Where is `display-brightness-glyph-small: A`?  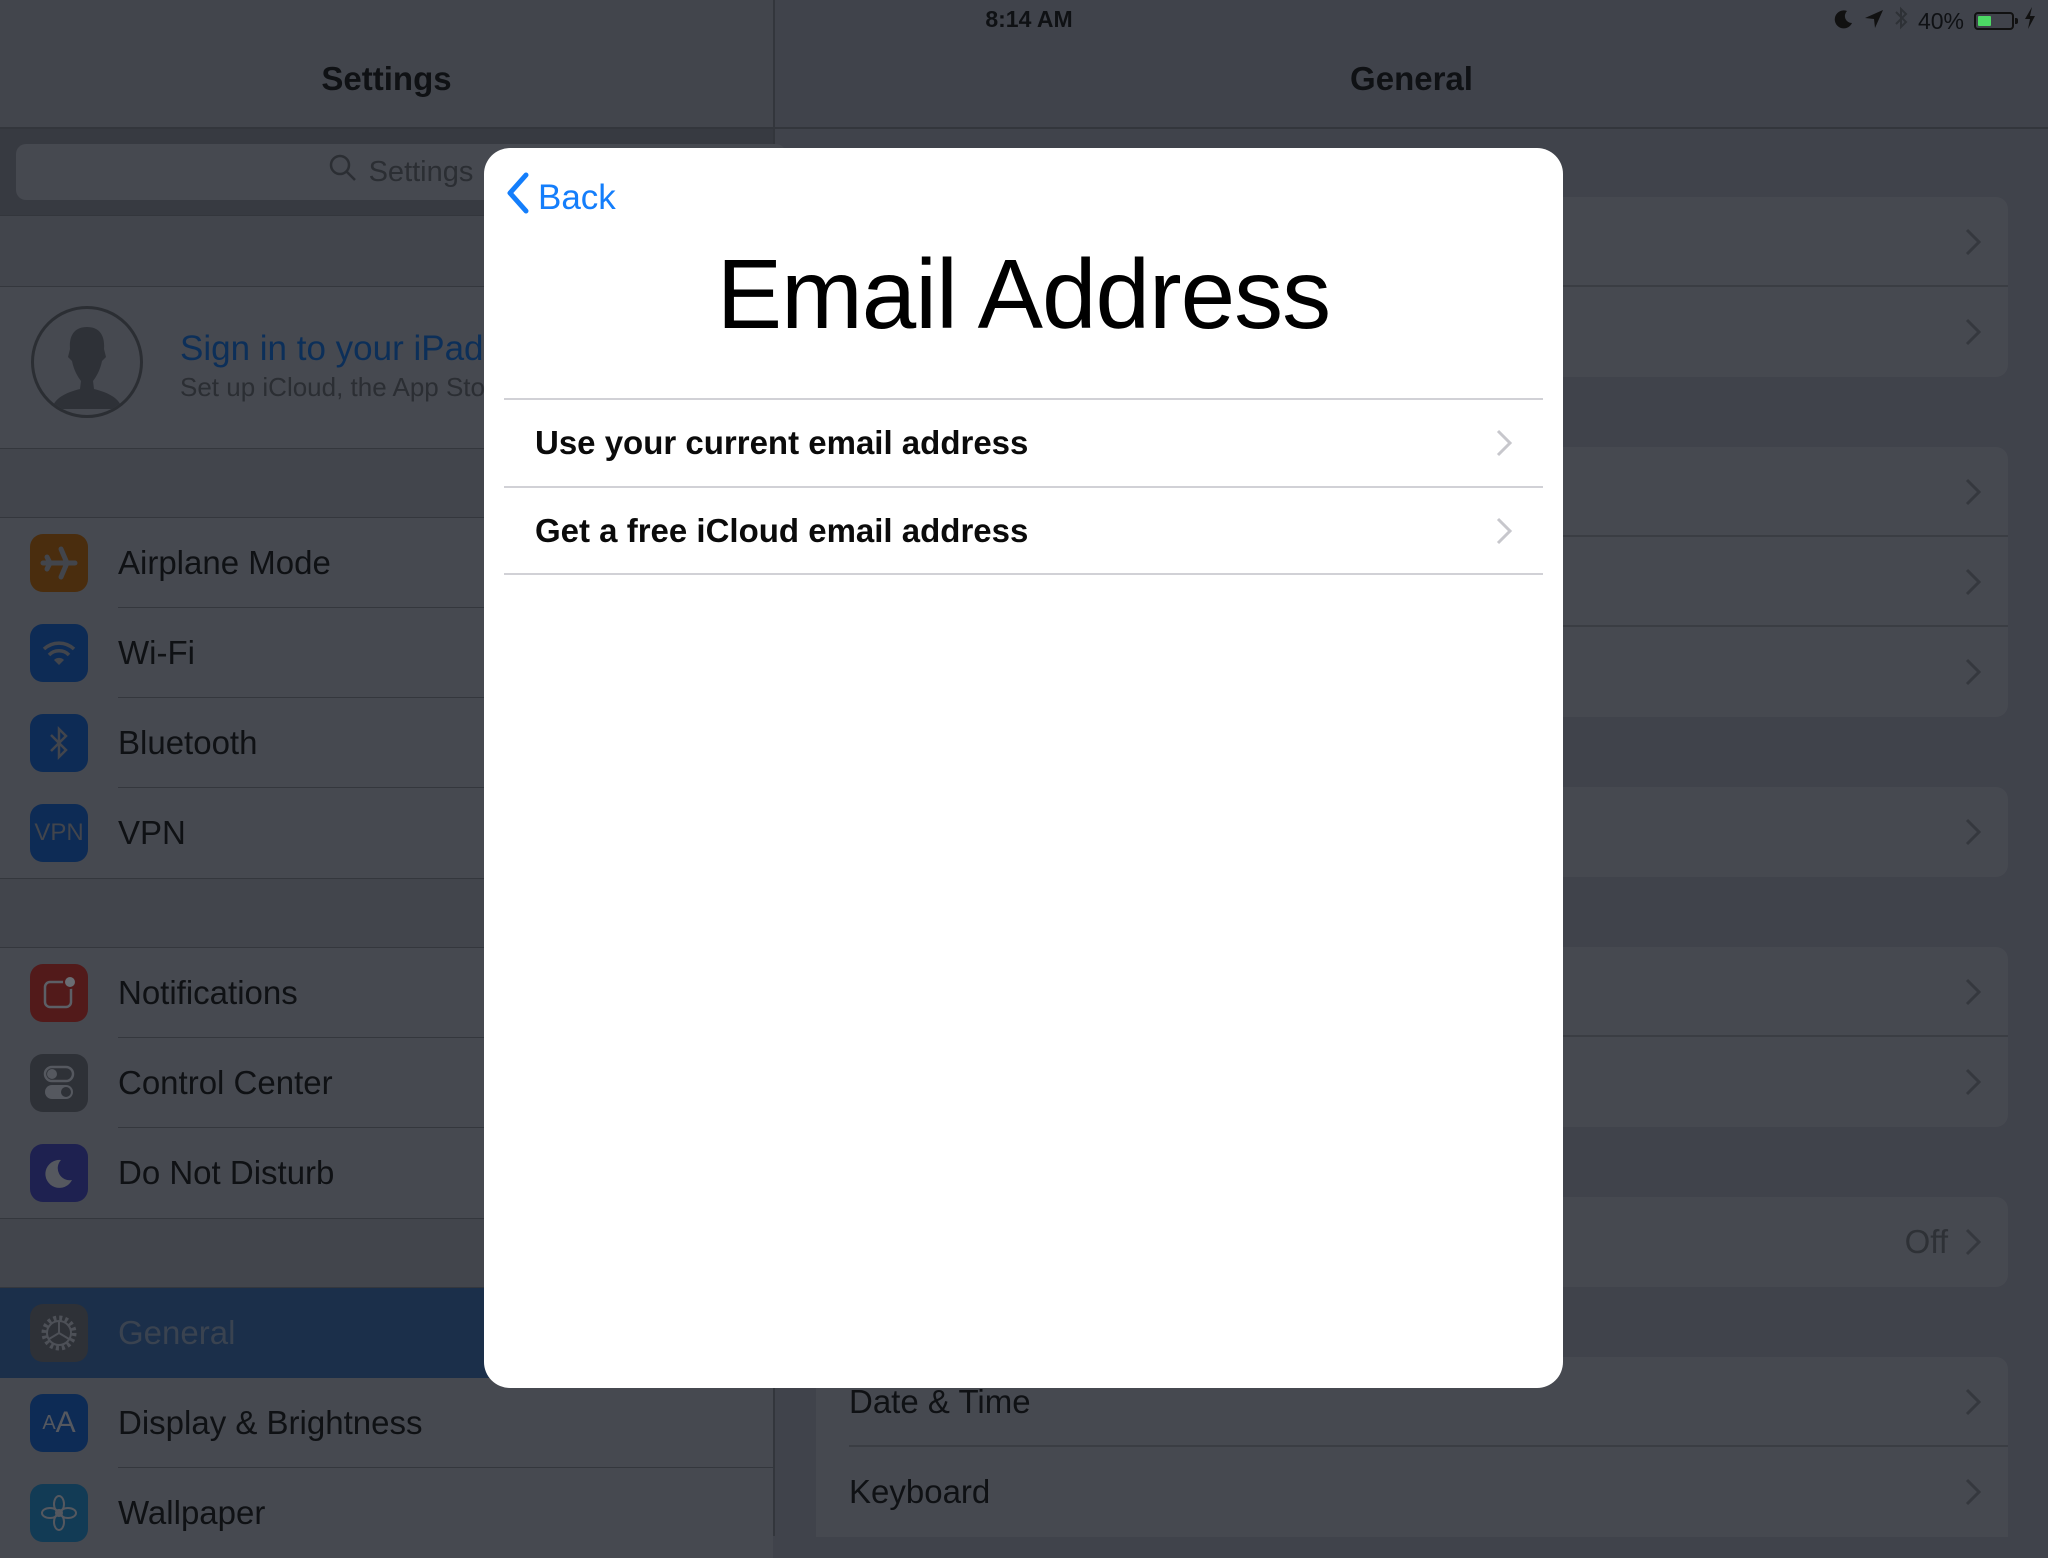
display-brightness-glyph-small: A is located at coordinates (49, 1422).